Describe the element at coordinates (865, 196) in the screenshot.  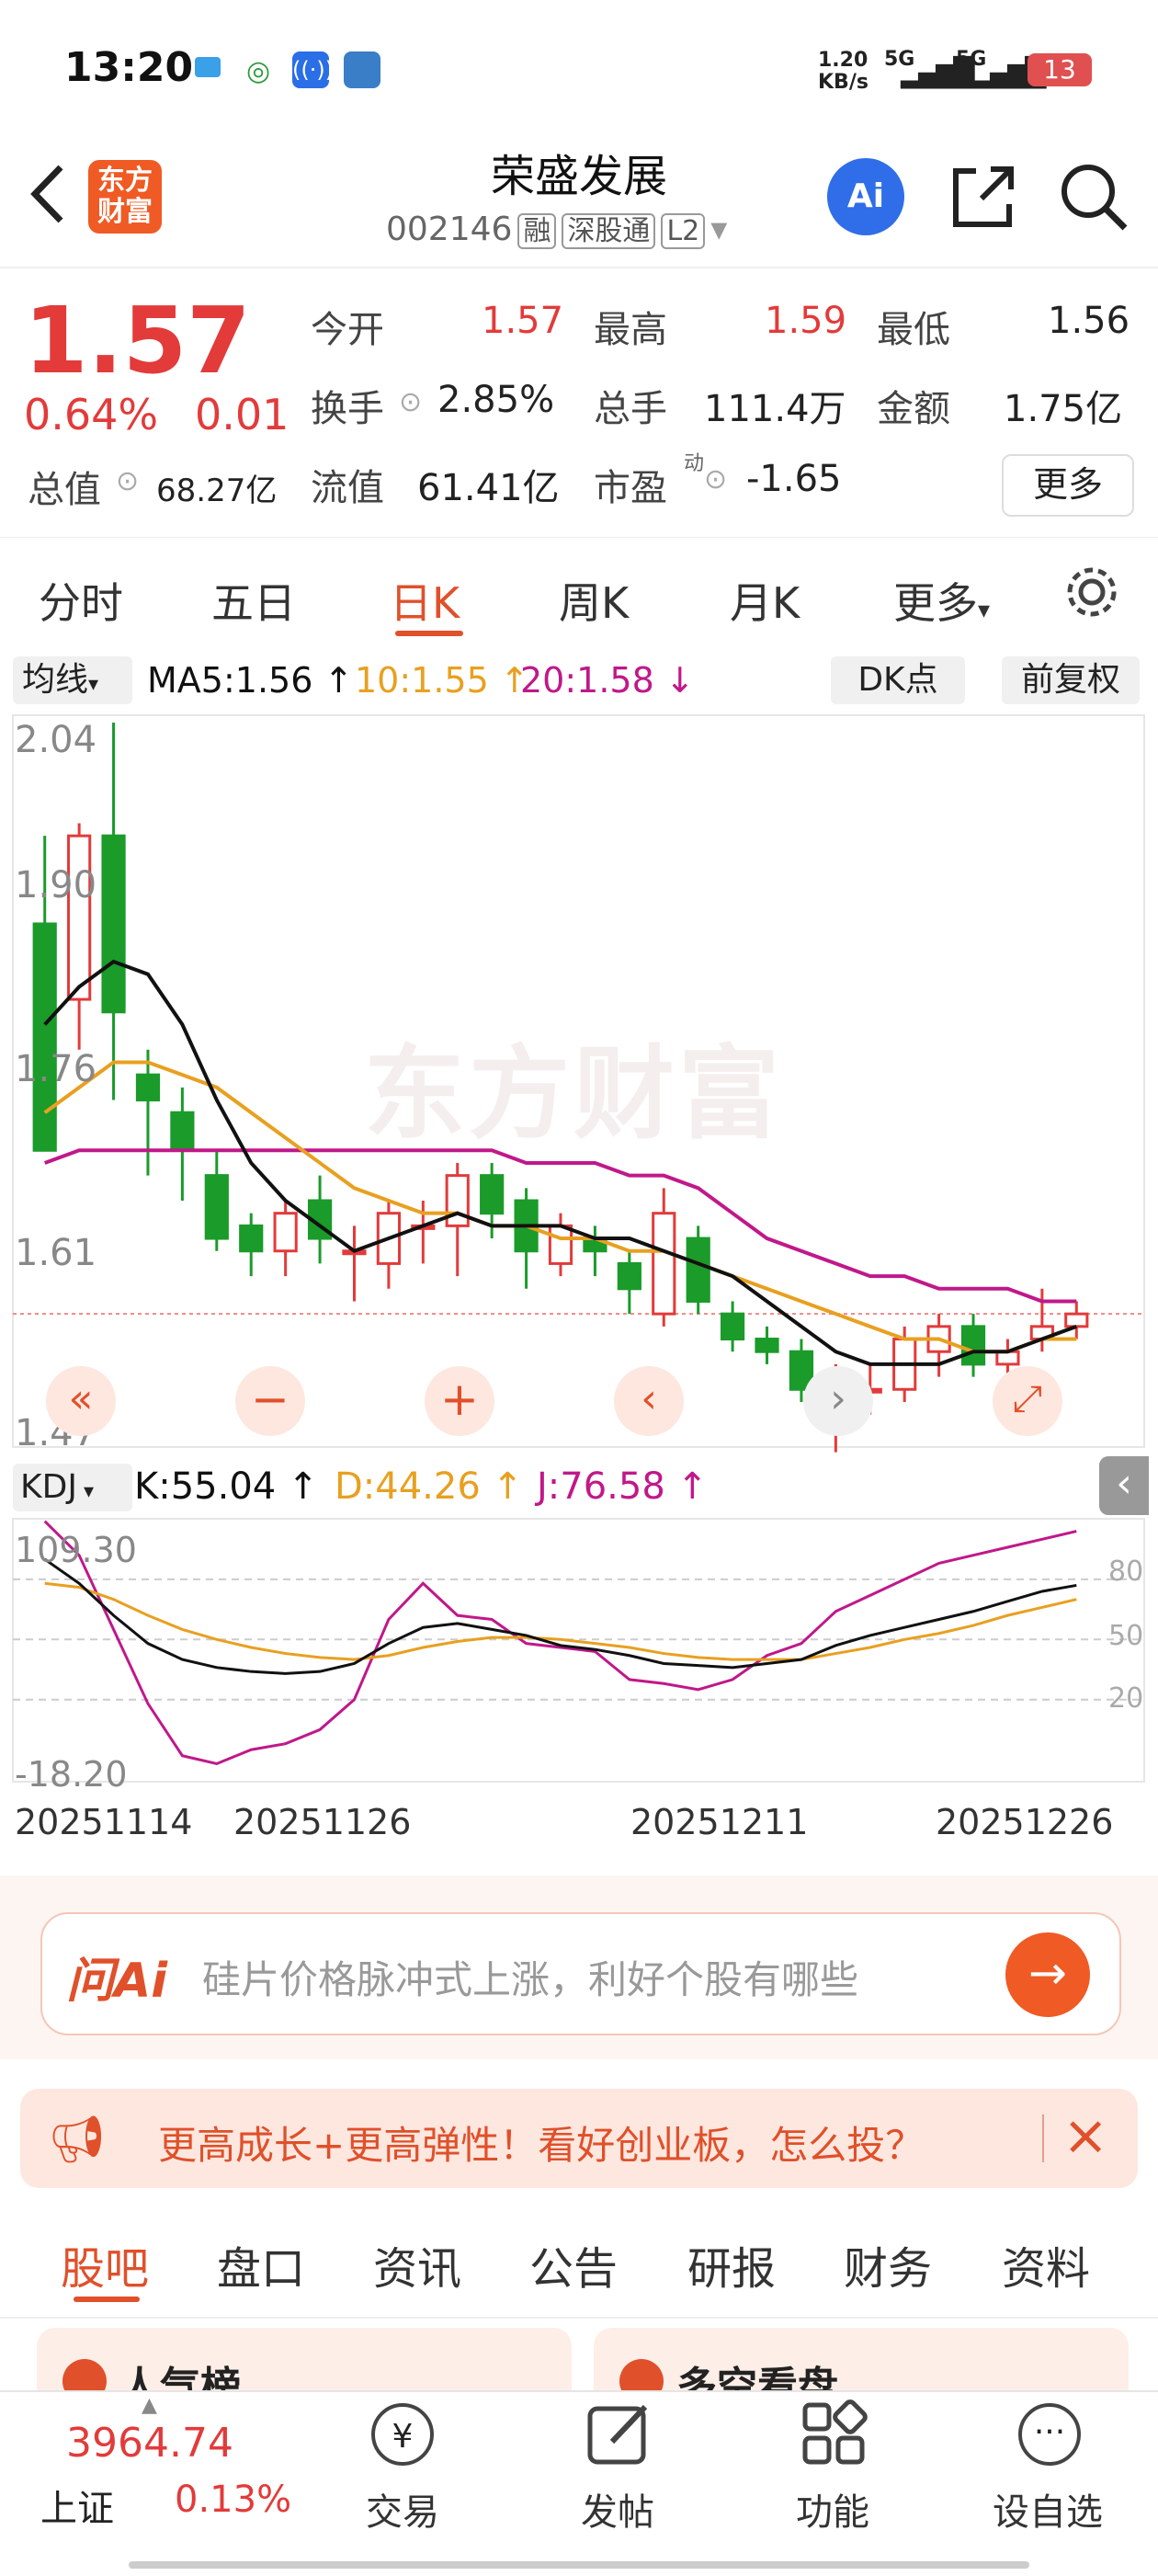
I see `ai-icon: Ai` at that location.